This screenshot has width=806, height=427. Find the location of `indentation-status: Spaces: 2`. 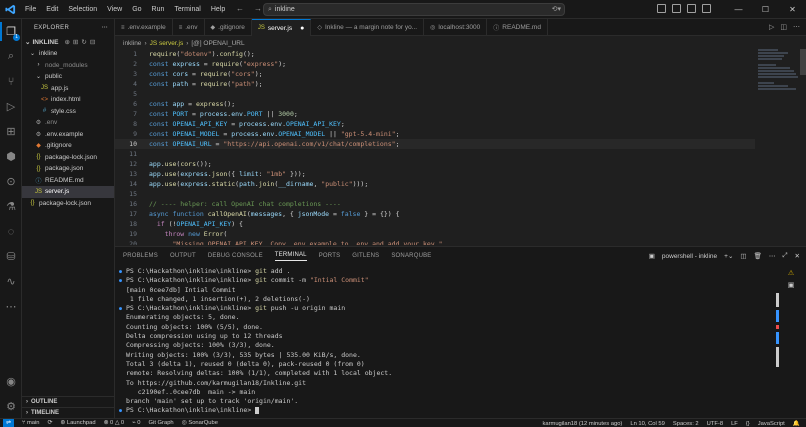

indentation-status: Spaces: 2 is located at coordinates (686, 424).